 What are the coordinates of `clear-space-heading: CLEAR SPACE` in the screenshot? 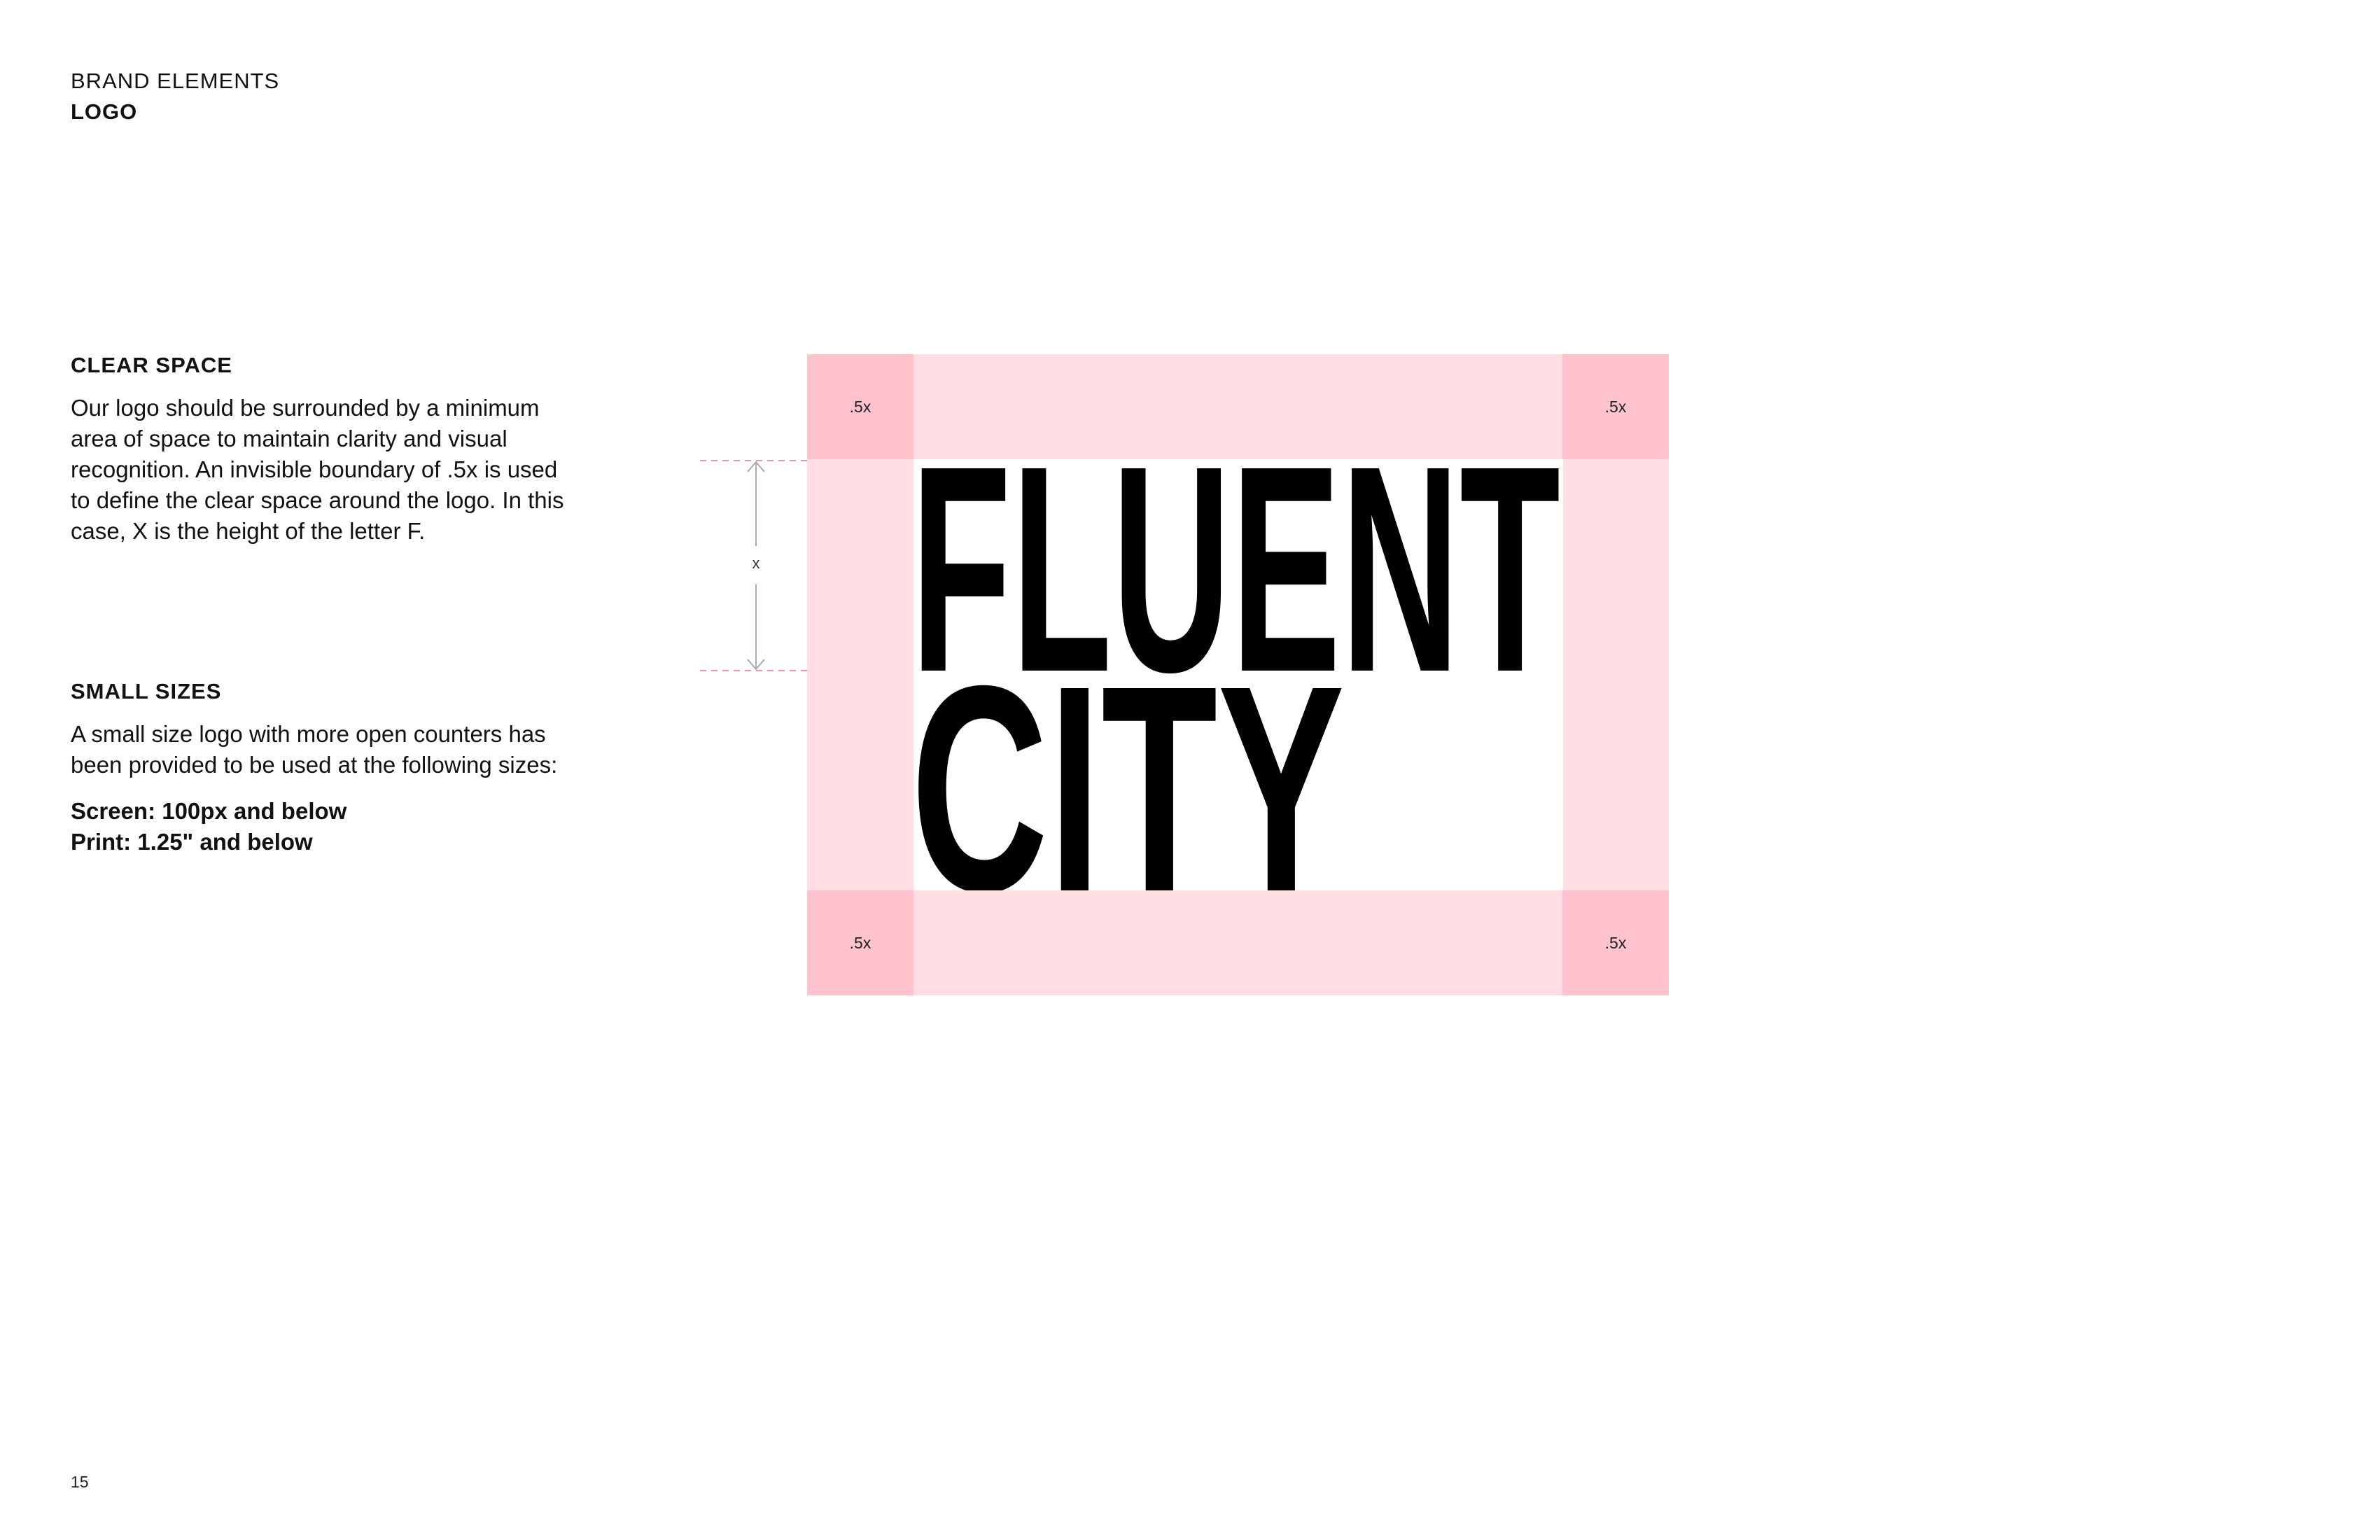 It's located at (151, 365).